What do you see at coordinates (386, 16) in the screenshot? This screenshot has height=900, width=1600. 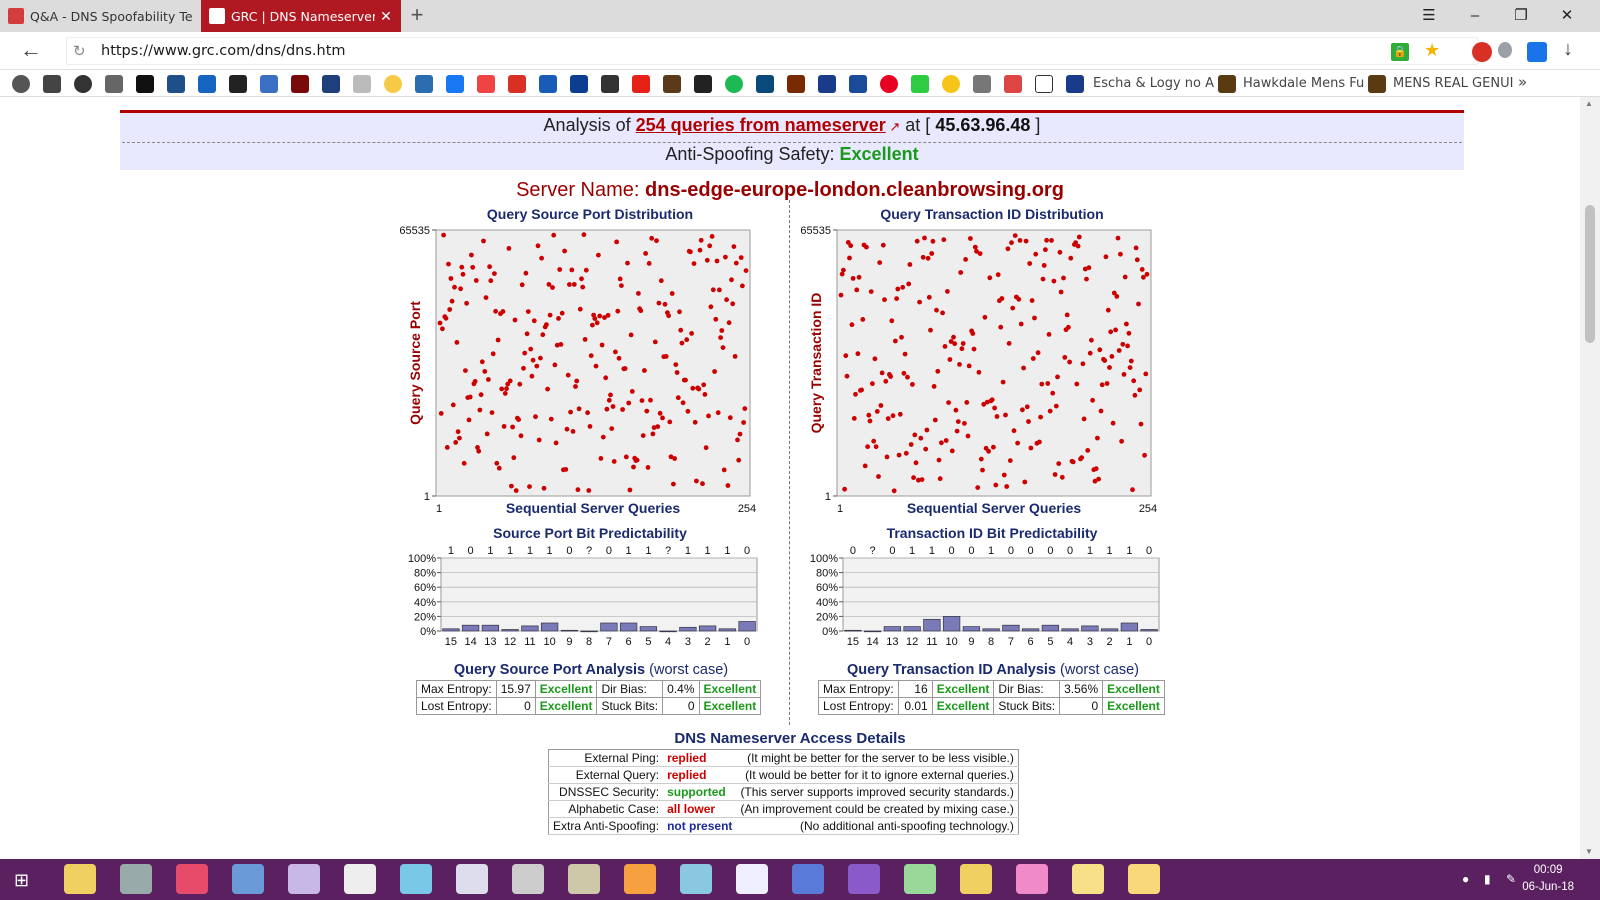 I see `close-tab-icon: ✕` at bounding box center [386, 16].